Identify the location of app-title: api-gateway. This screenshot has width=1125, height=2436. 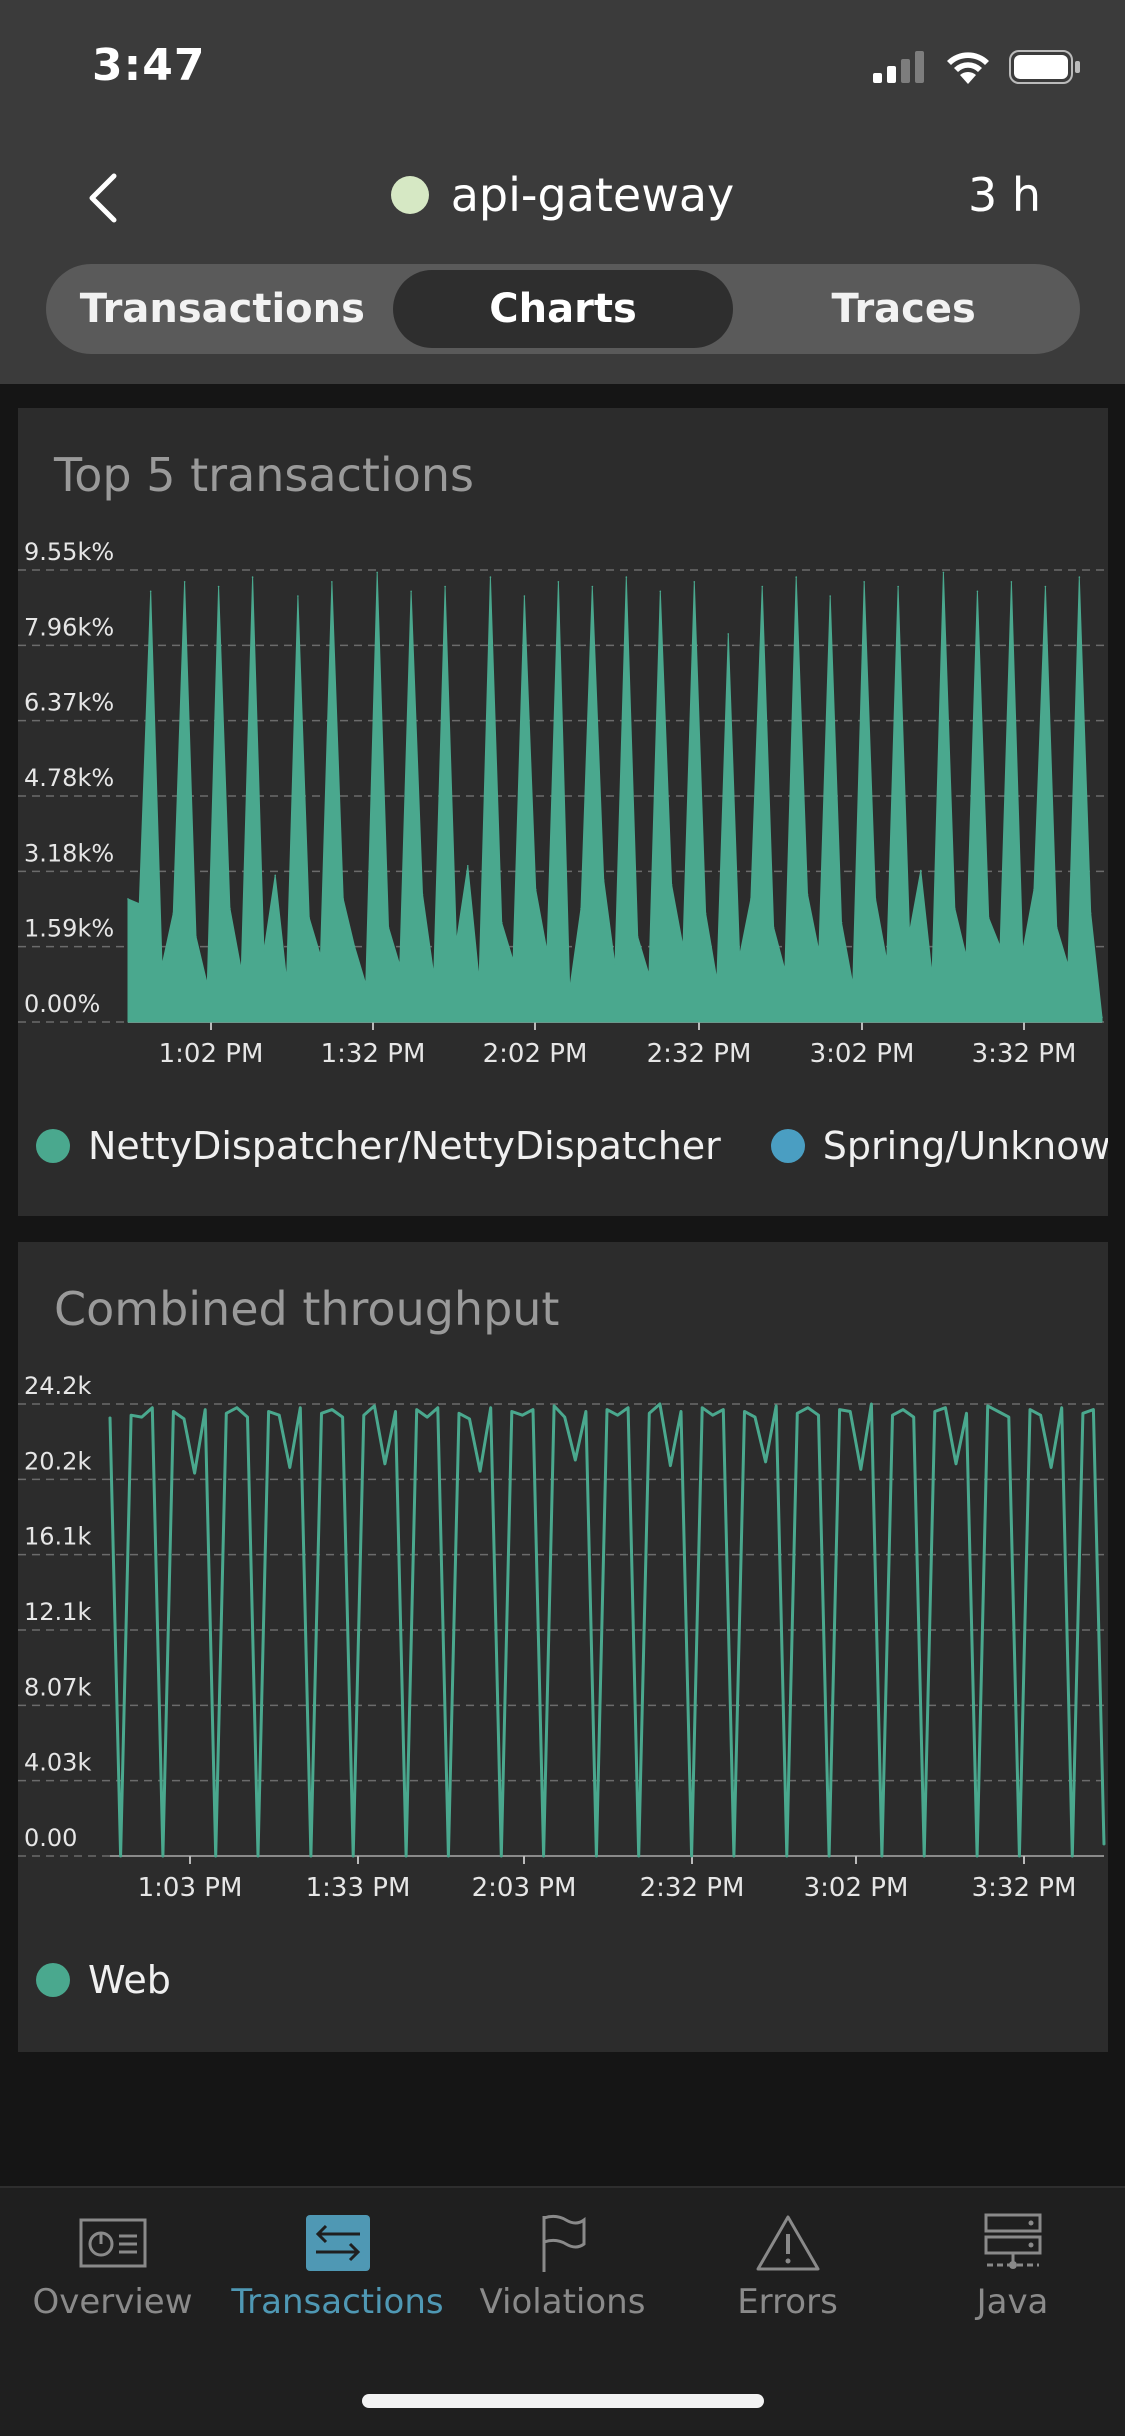
(562, 195).